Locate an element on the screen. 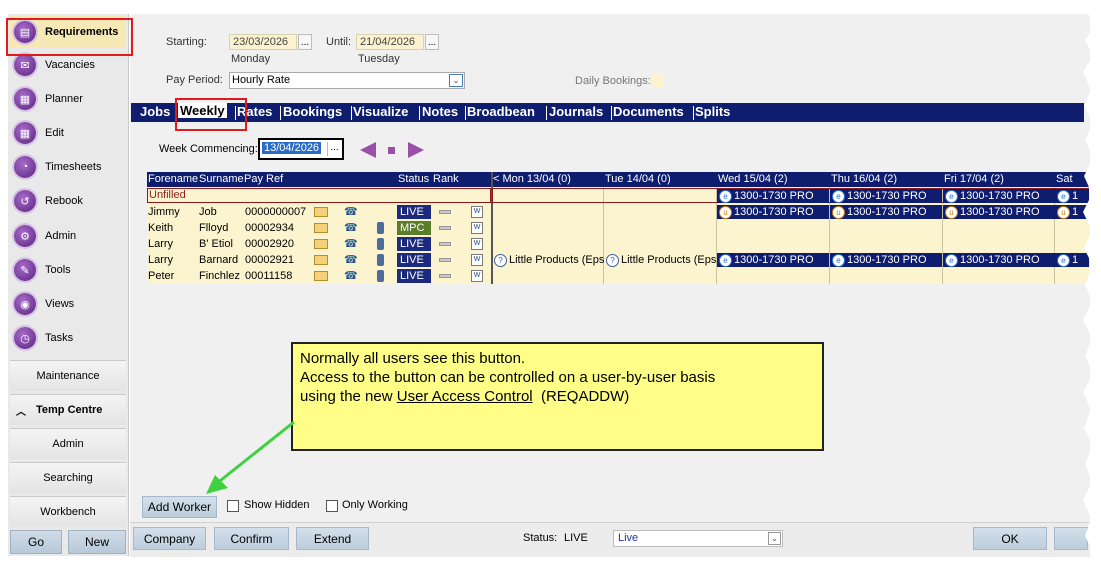 The width and height of the screenshot is (1101, 569). torn-edge-decoration is located at coordinates (1092, 284).